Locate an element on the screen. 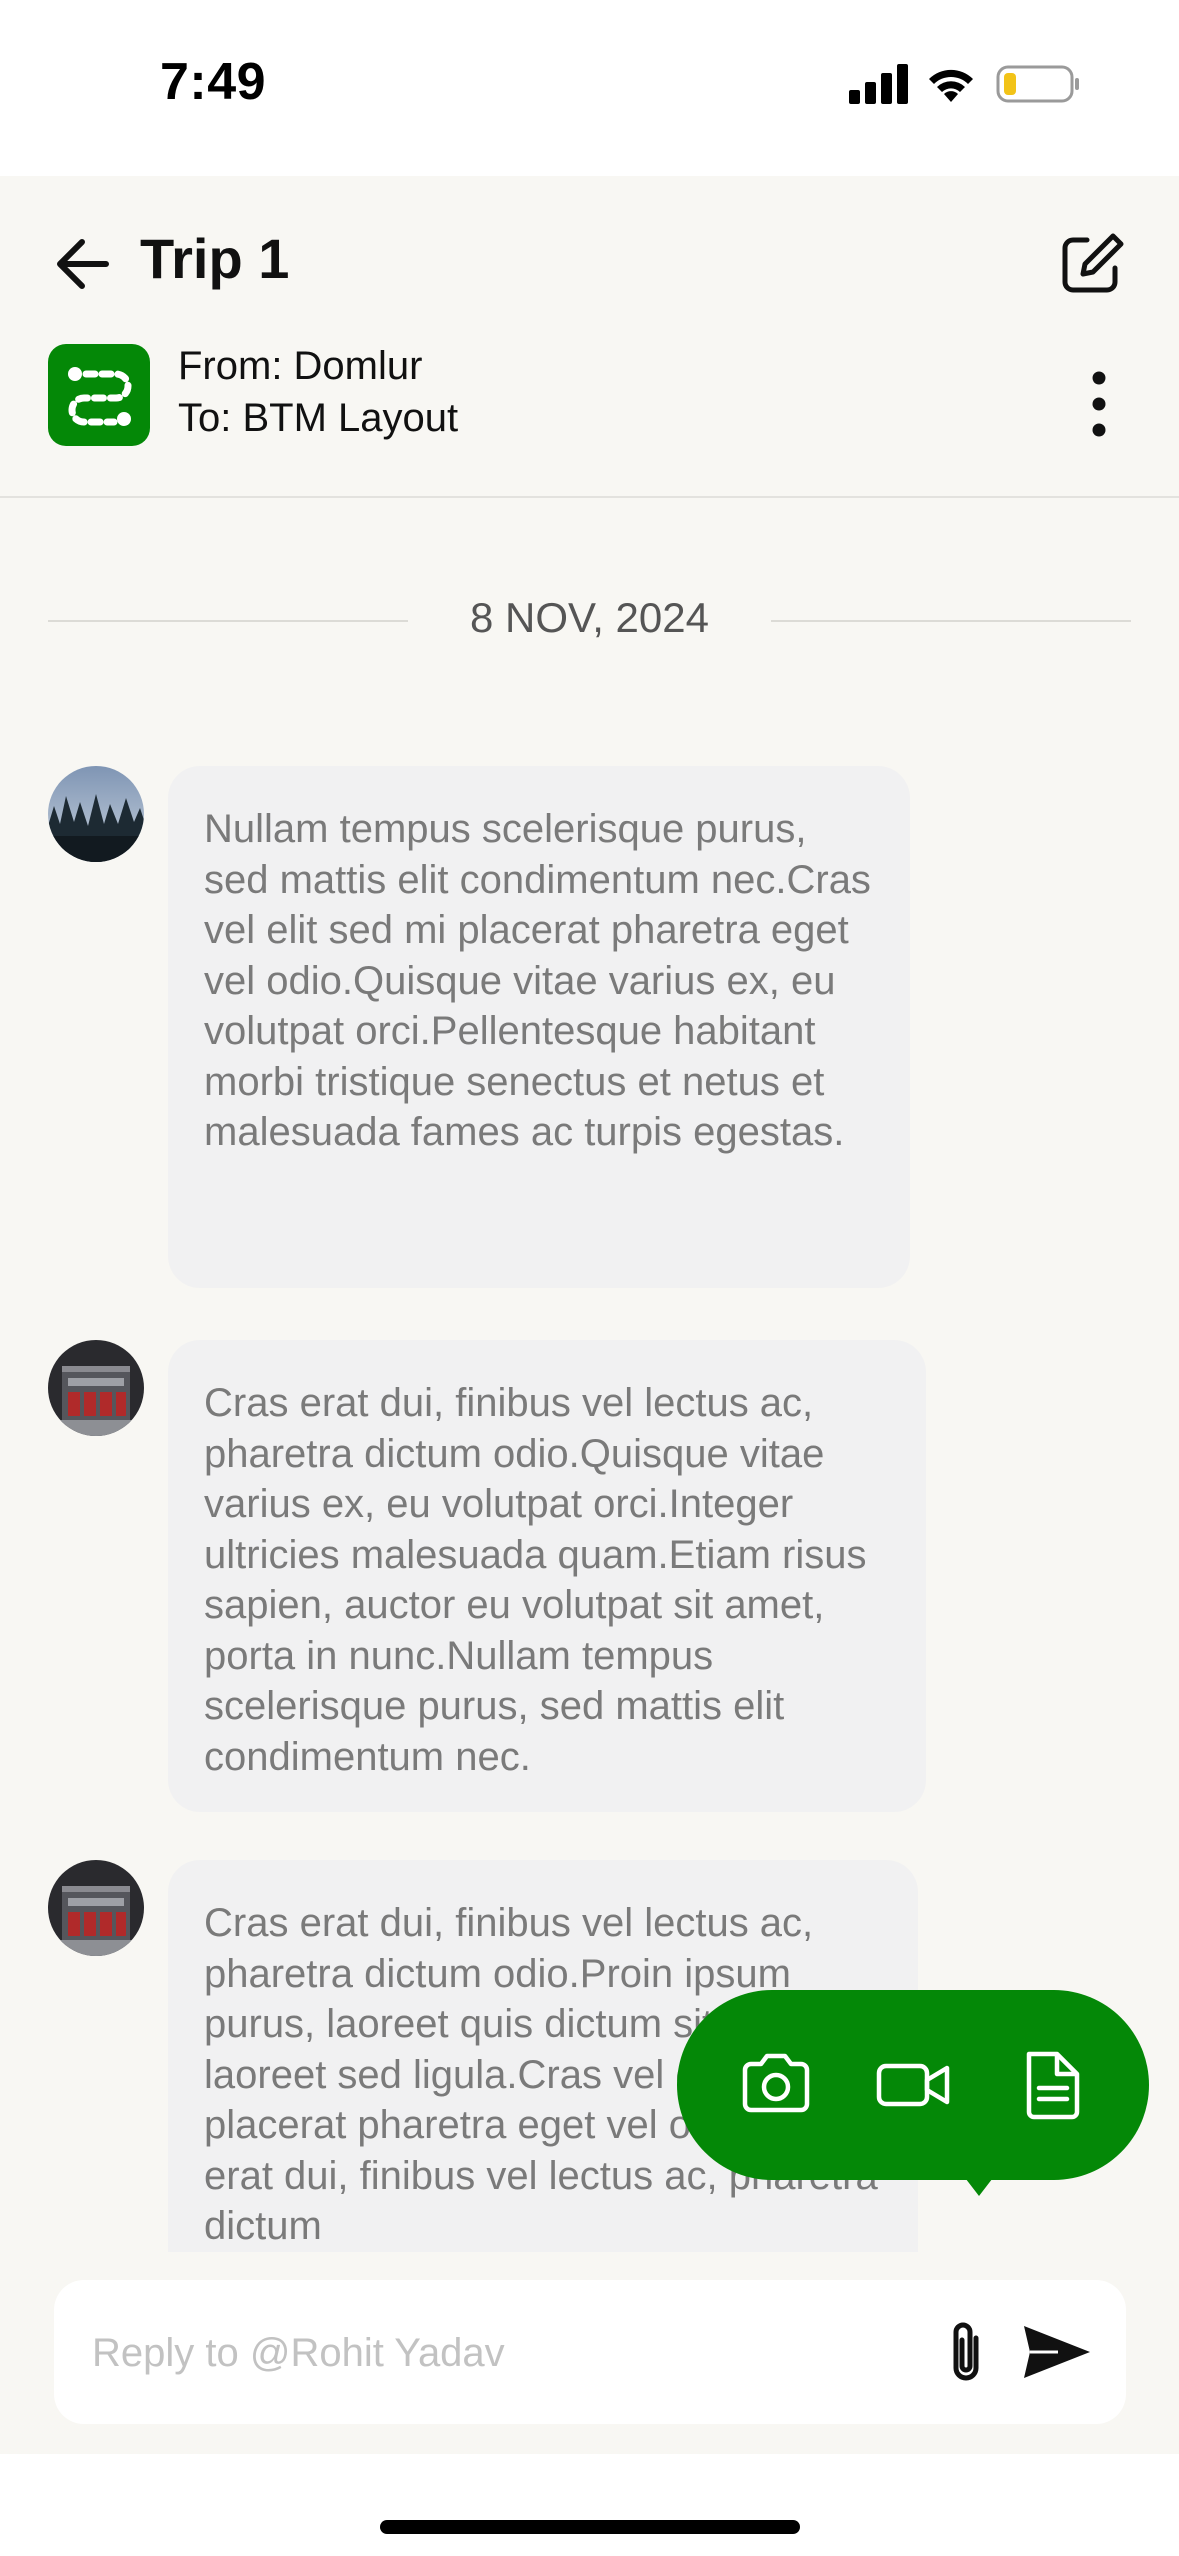 The height and width of the screenshot is (2556, 1179). document-icon is located at coordinates (1053, 2085).